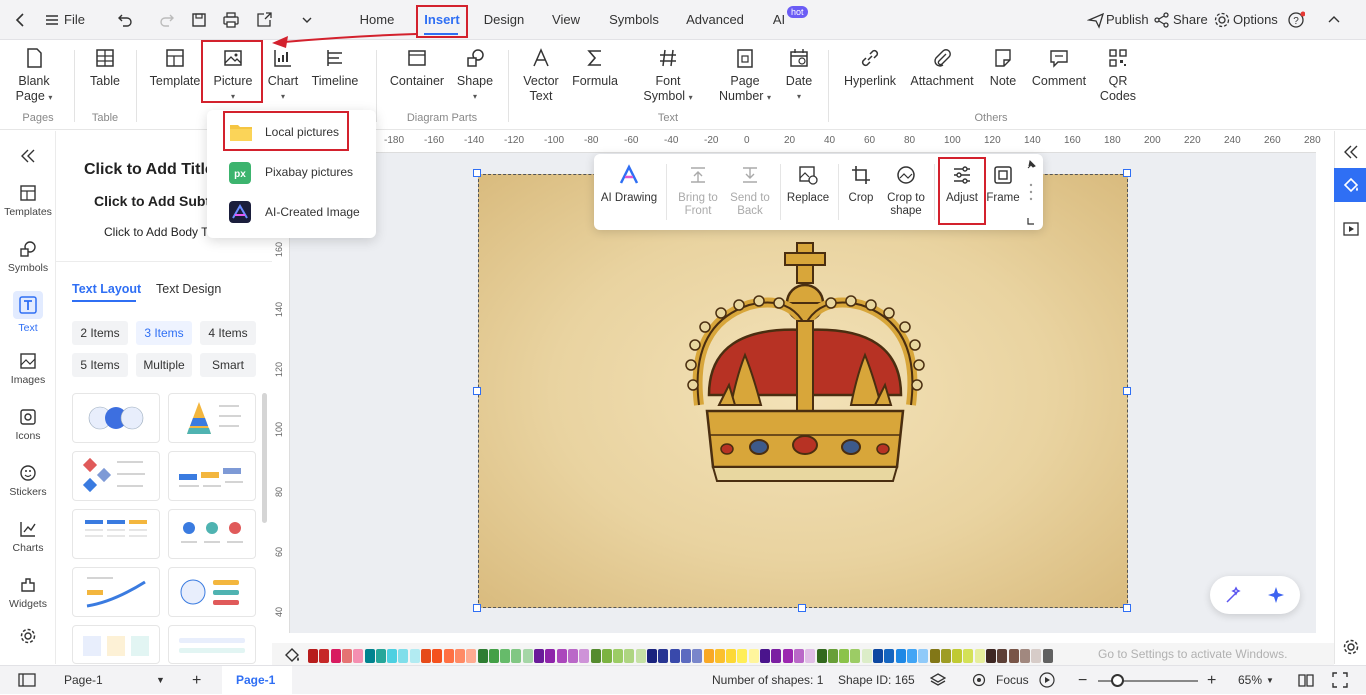 Image resolution: width=1366 pixels, height=695 pixels. Describe the element at coordinates (264, 458) in the screenshot. I see `panel-scrollbar` at that location.